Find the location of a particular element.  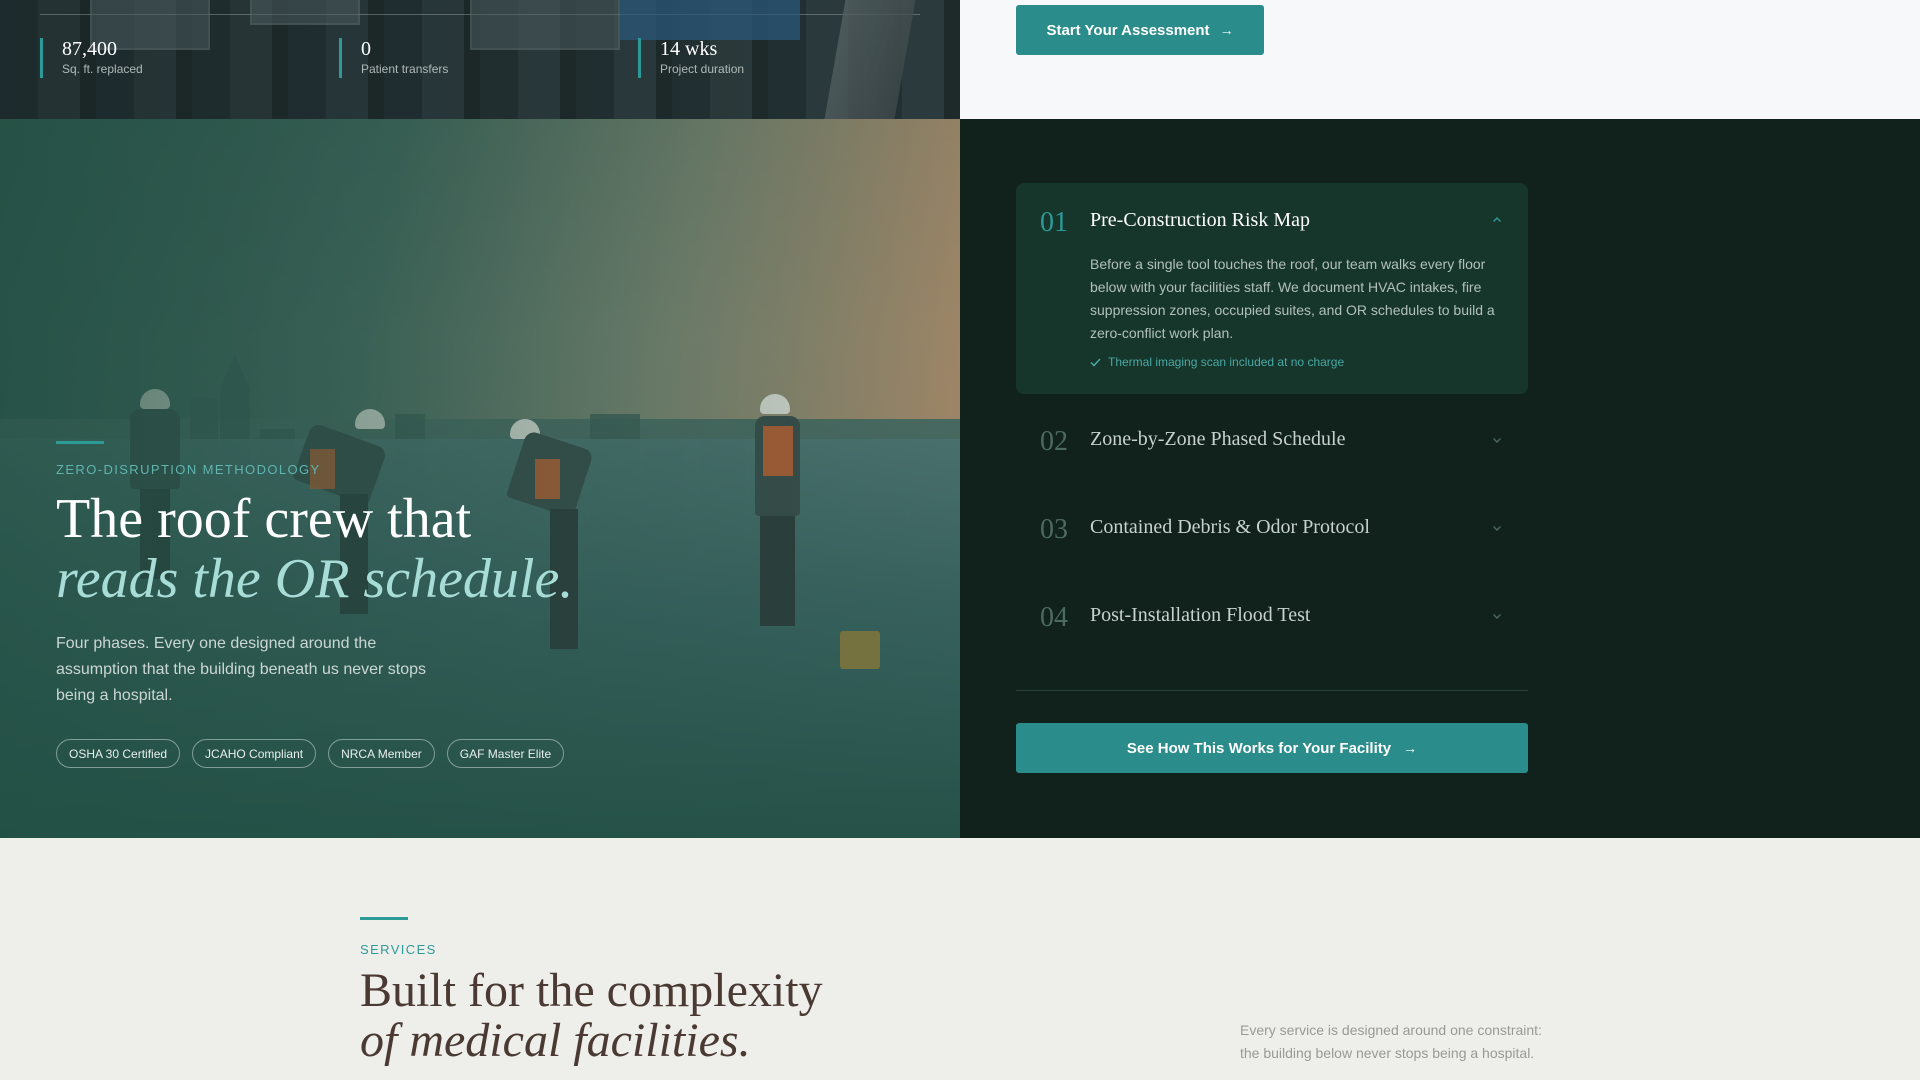

chevron-up-icon is located at coordinates (1497, 220).